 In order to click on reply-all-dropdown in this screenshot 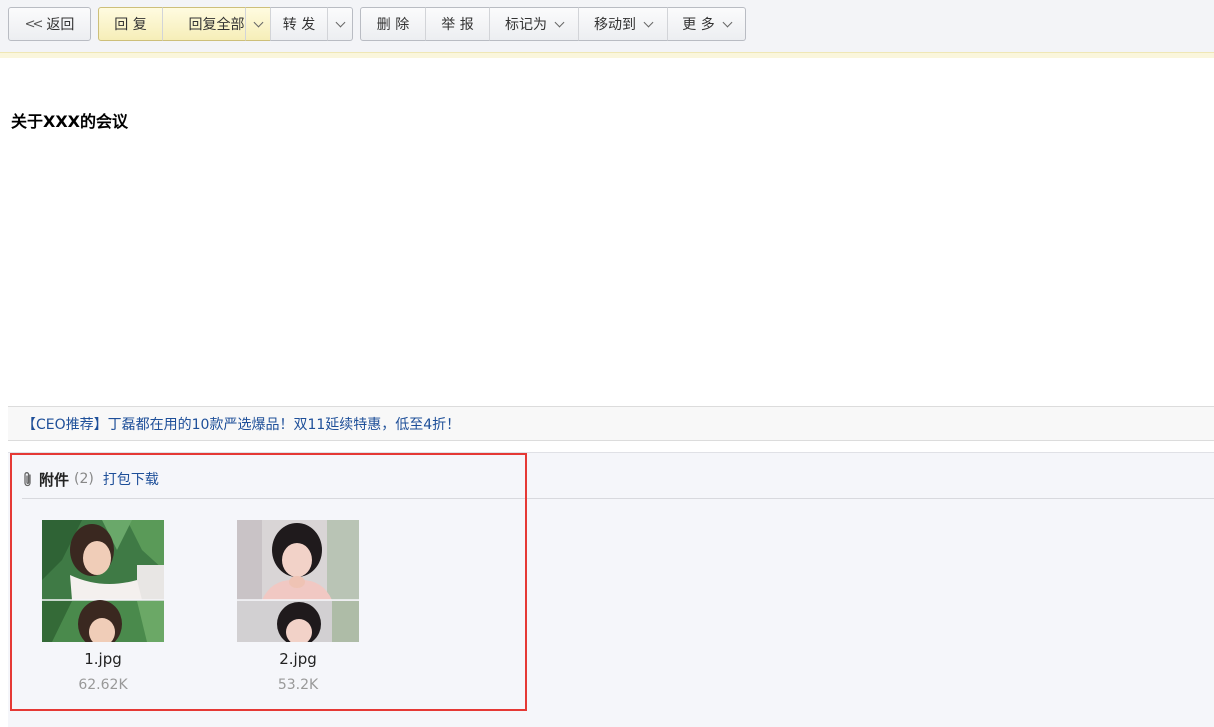, I will do `click(258, 24)`.